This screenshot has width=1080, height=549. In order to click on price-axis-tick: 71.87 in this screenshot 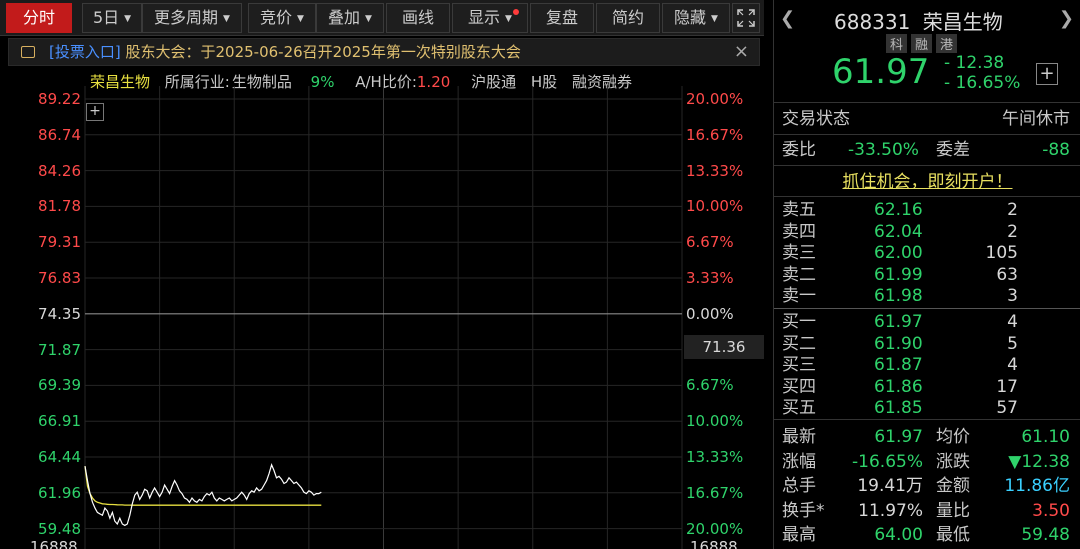, I will do `click(59, 349)`.